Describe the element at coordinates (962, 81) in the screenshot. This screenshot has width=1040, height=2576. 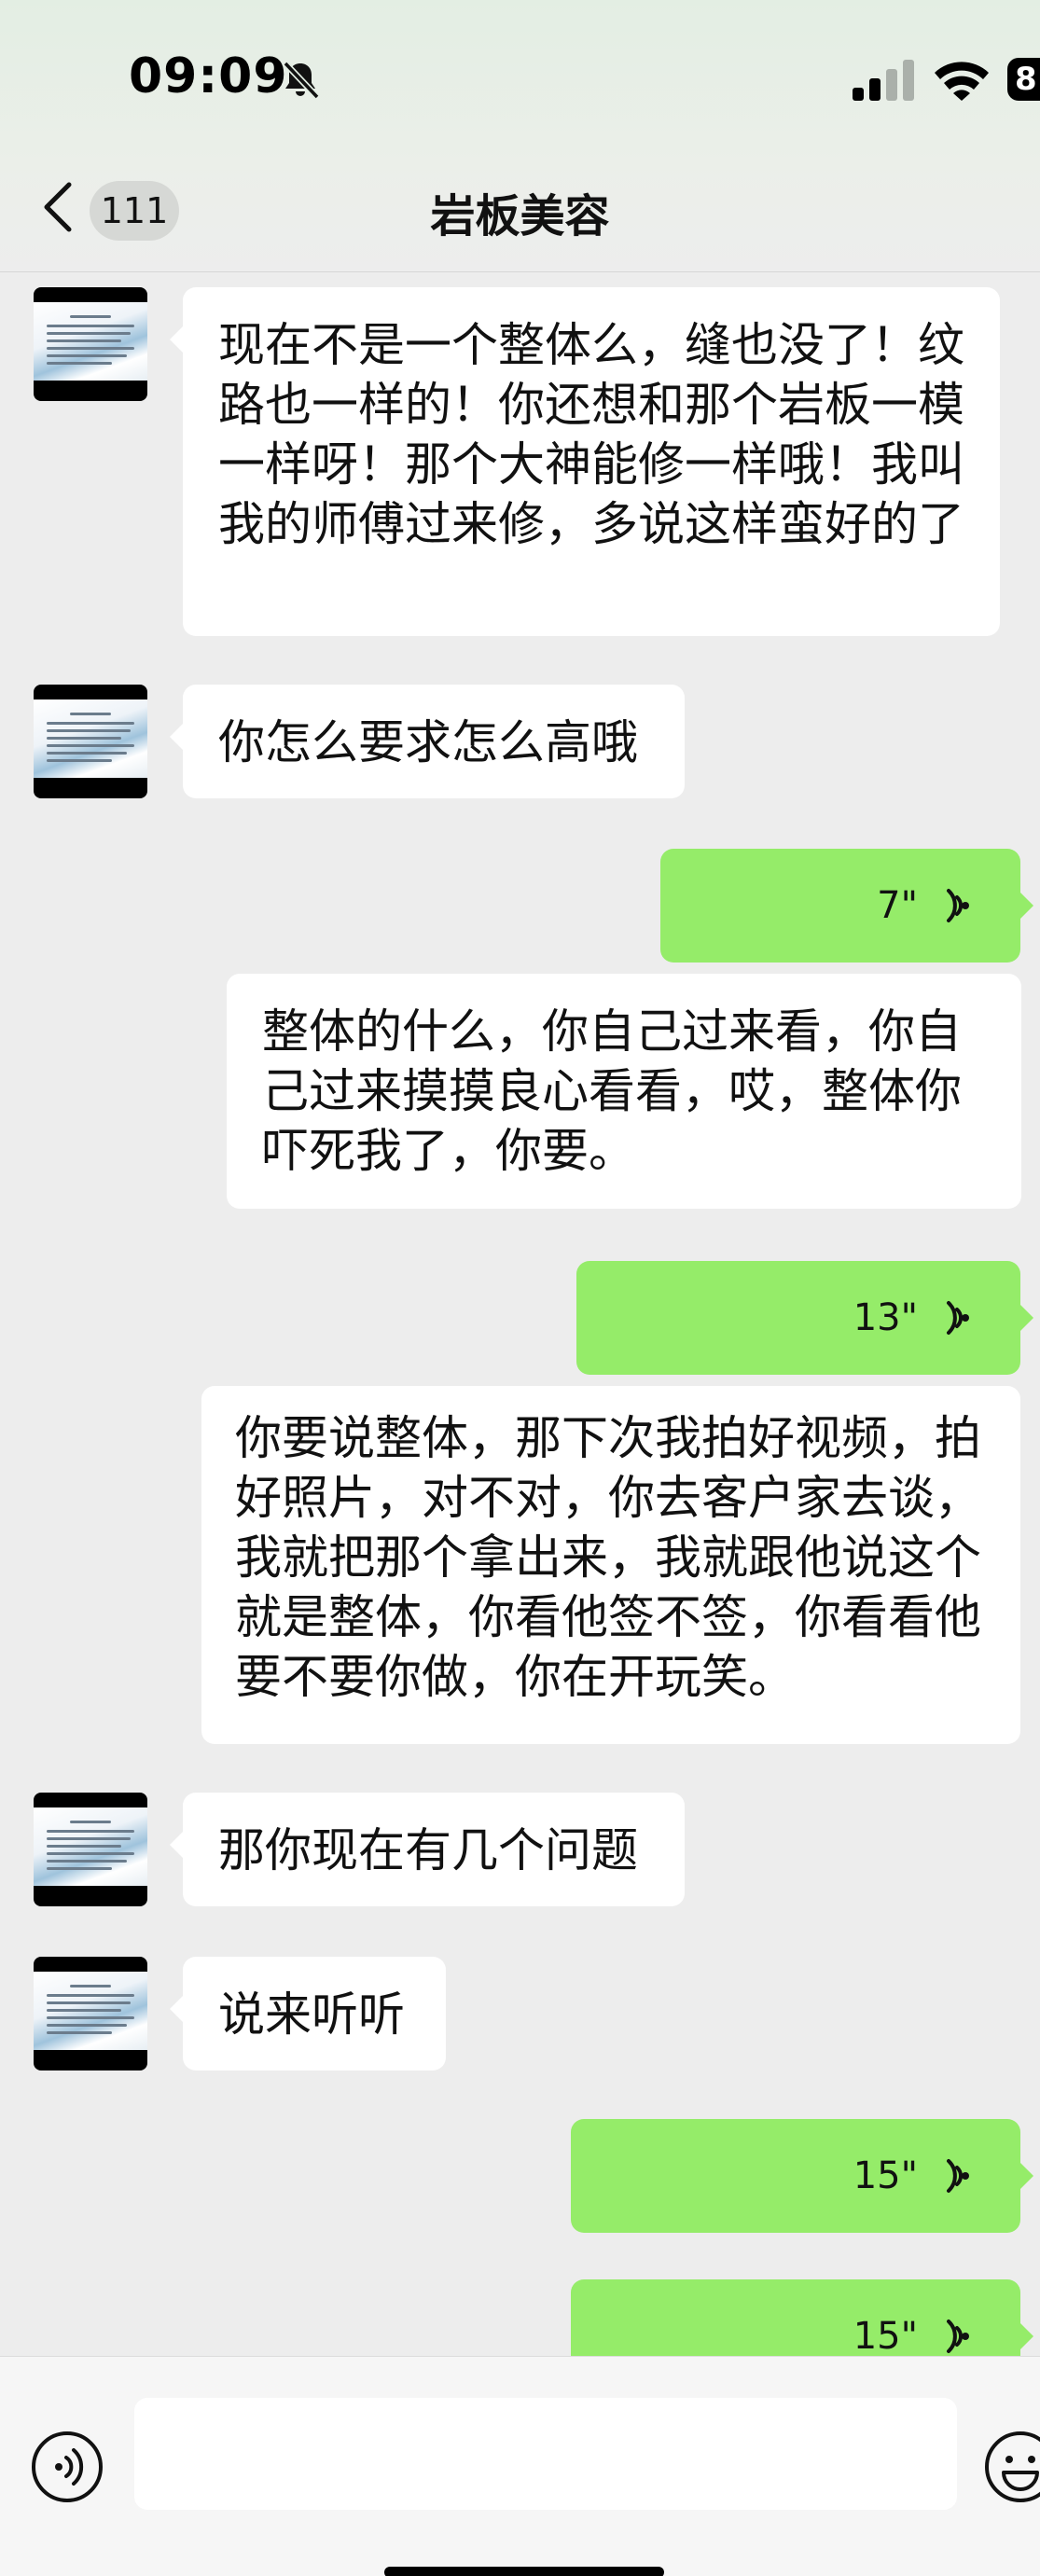
I see `wifi-icon` at that location.